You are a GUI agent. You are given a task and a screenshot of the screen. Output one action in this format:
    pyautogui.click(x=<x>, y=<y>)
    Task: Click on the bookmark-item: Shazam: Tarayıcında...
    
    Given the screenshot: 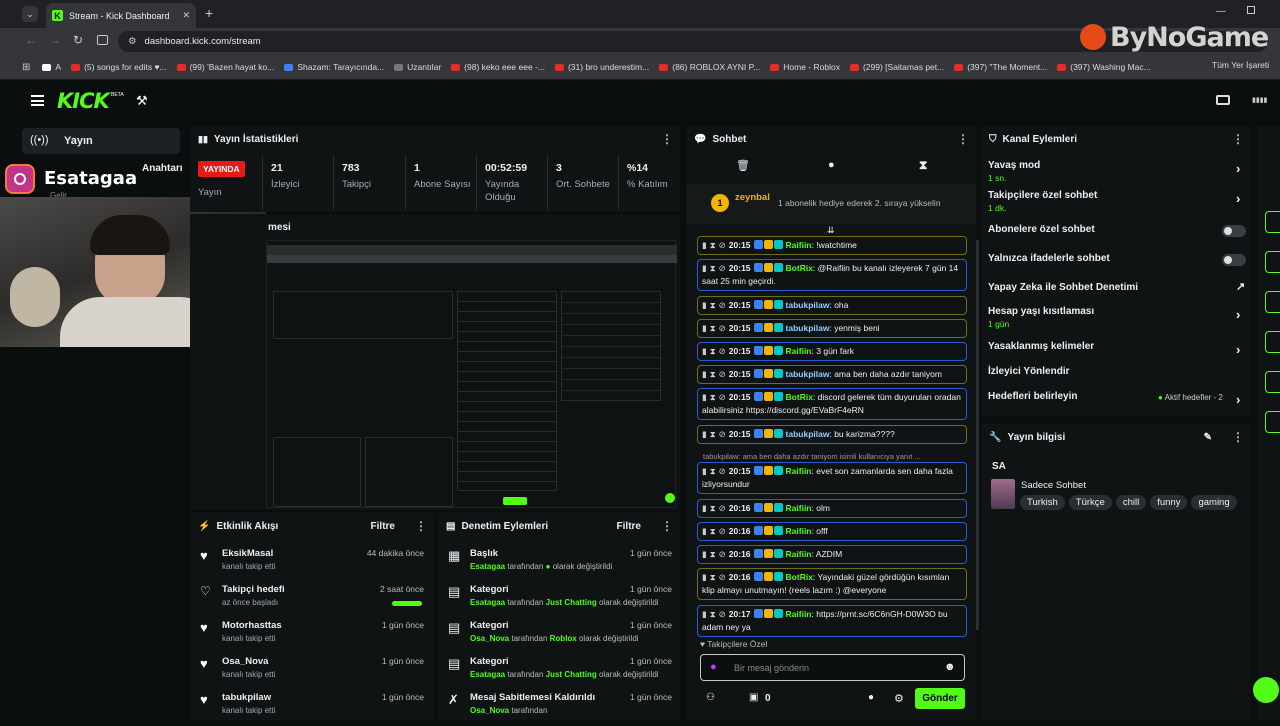 What is the action you would take?
    pyautogui.click(x=334, y=67)
    